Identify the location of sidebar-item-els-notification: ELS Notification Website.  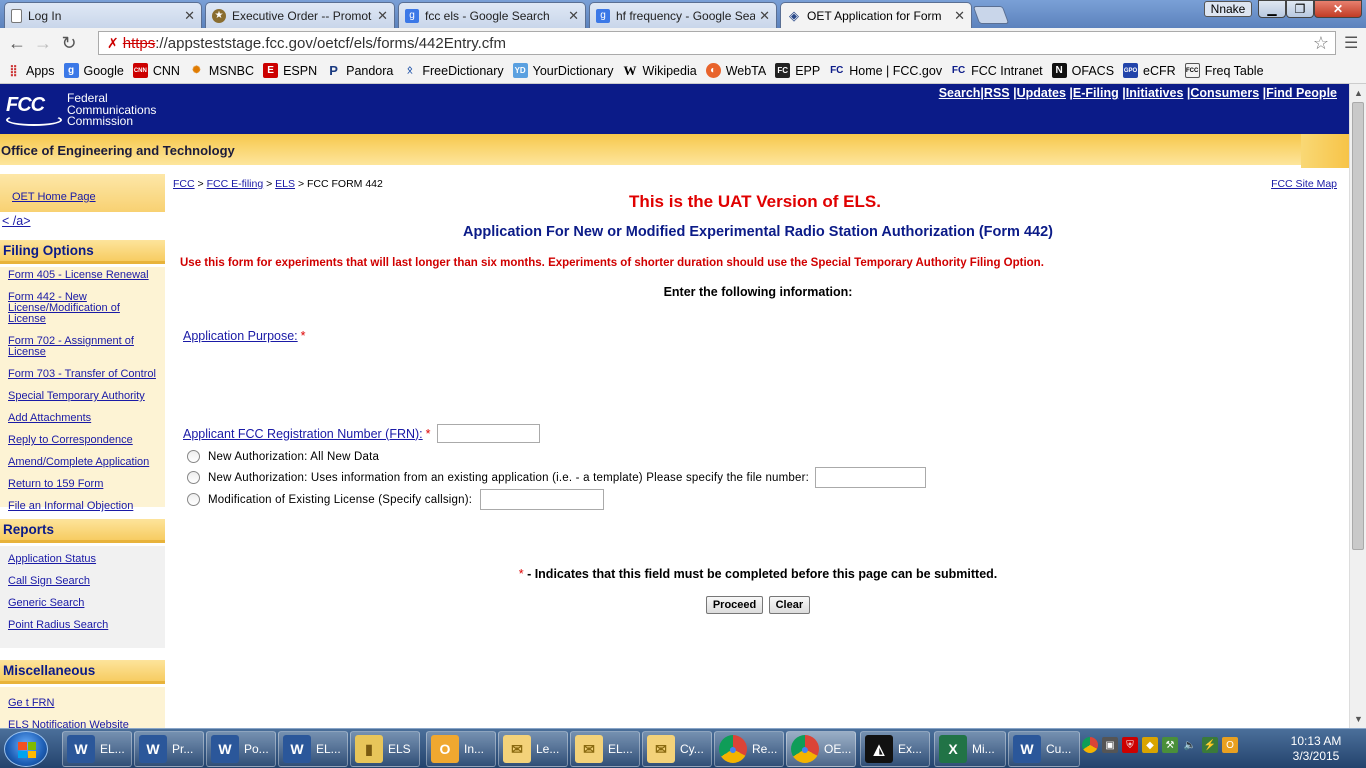
(82, 724).